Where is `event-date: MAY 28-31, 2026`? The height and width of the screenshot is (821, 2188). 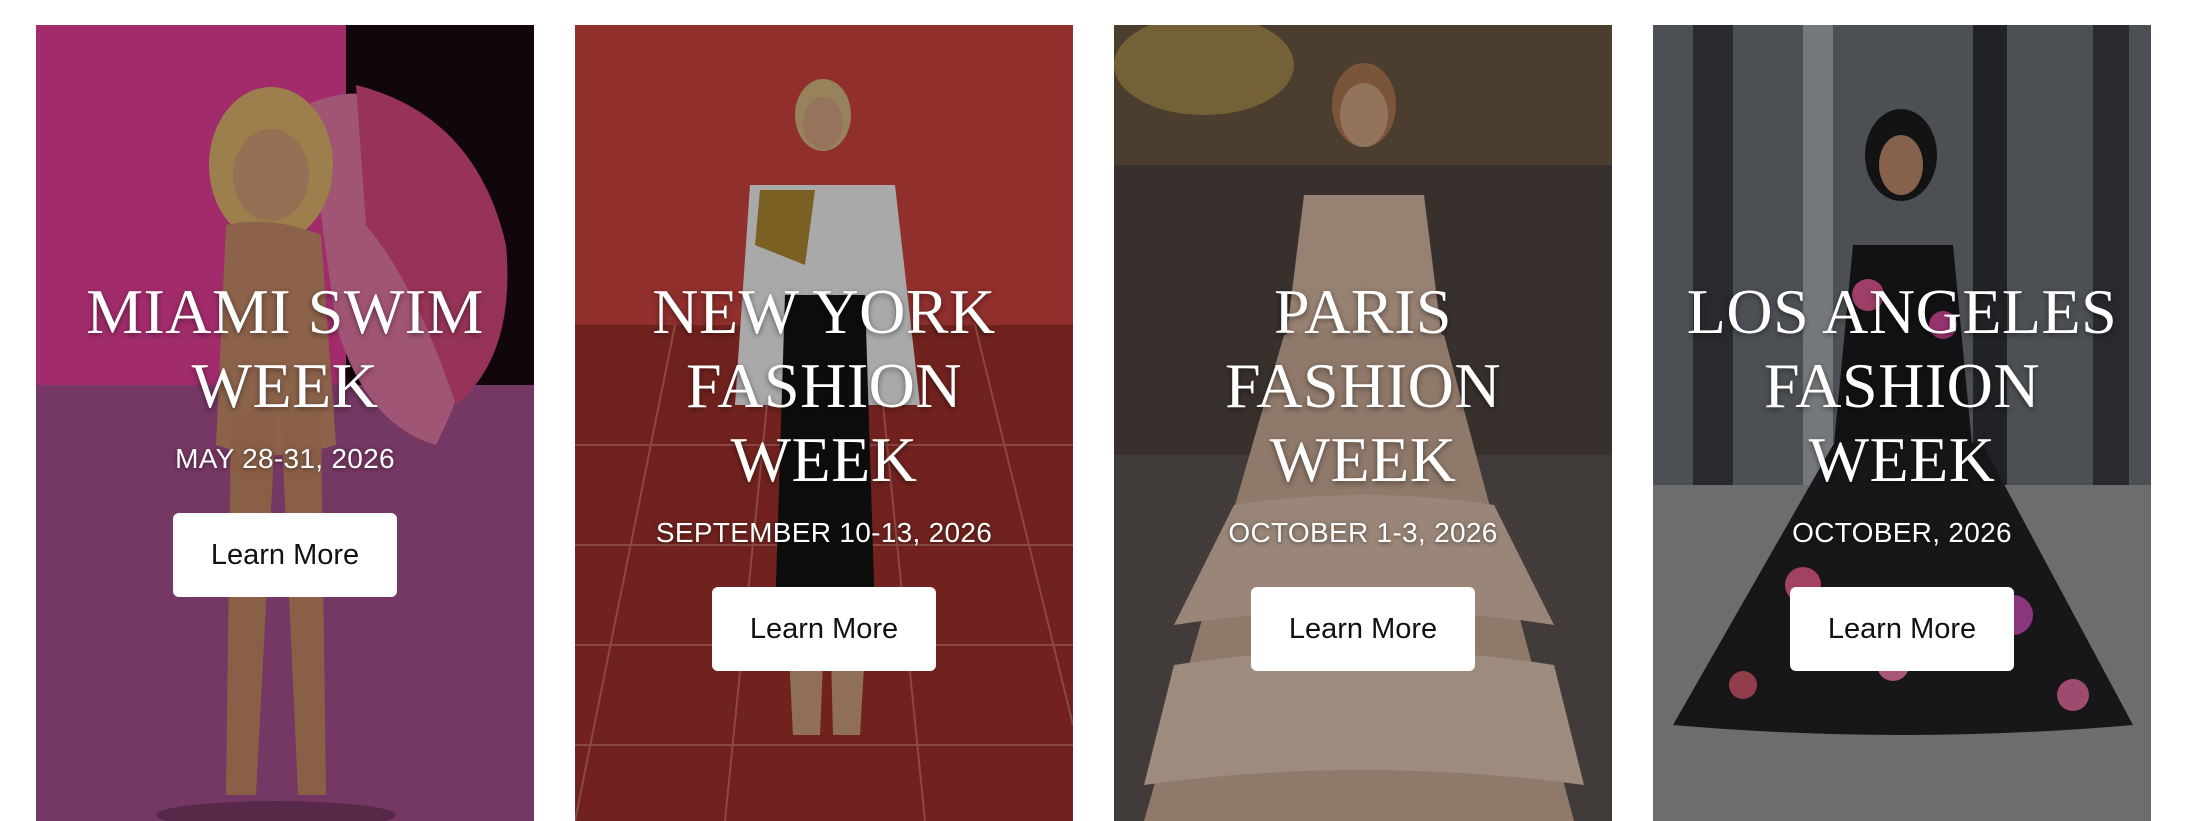 event-date: MAY 28-31, 2026 is located at coordinates (285, 458).